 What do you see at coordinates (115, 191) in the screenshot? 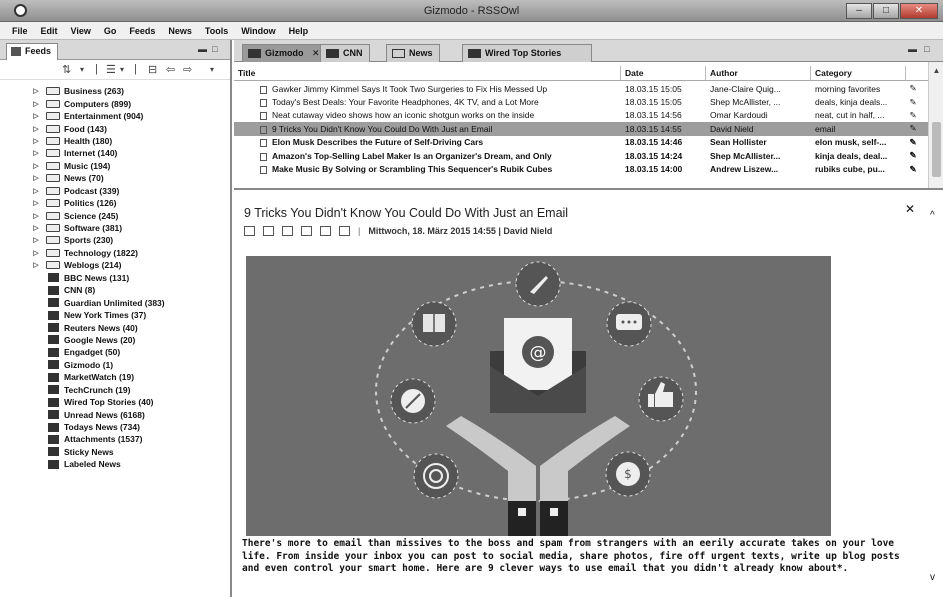
I see `tree-folder: ▷ Podcast (339)` at bounding box center [115, 191].